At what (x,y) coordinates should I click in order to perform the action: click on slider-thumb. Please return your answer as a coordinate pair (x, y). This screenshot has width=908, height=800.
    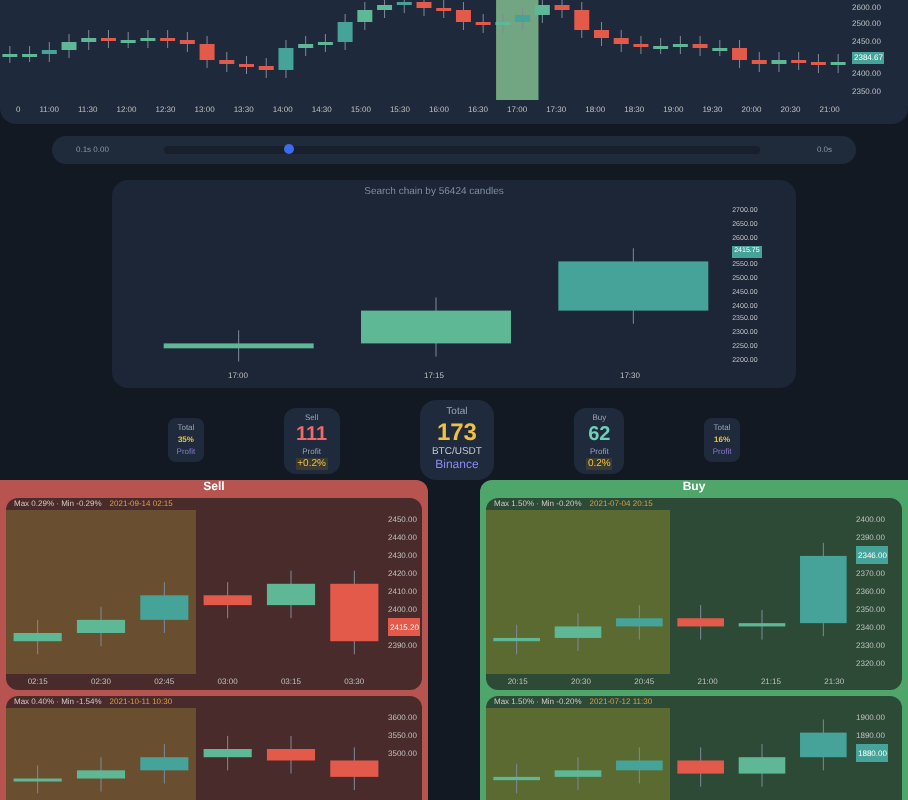
    Looking at the image, I should click on (289, 148).